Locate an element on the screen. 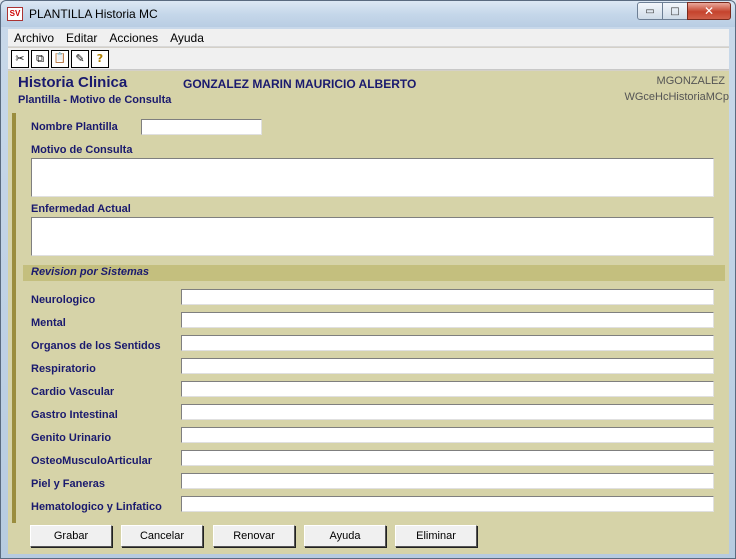 The width and height of the screenshot is (736, 559). toolbar: ✂ ⧉ 📋 ✎ ? is located at coordinates (368, 59).